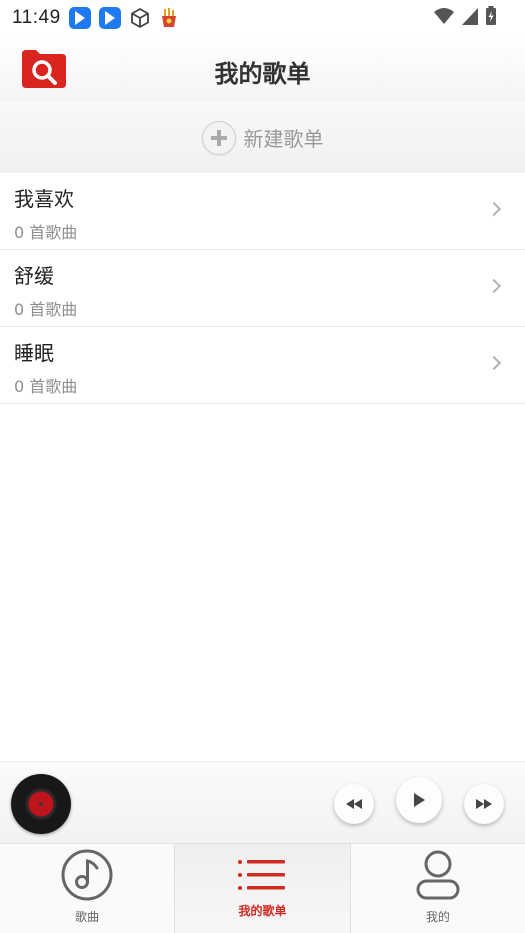 This screenshot has height=933, width=525. I want to click on play-button, so click(419, 800).